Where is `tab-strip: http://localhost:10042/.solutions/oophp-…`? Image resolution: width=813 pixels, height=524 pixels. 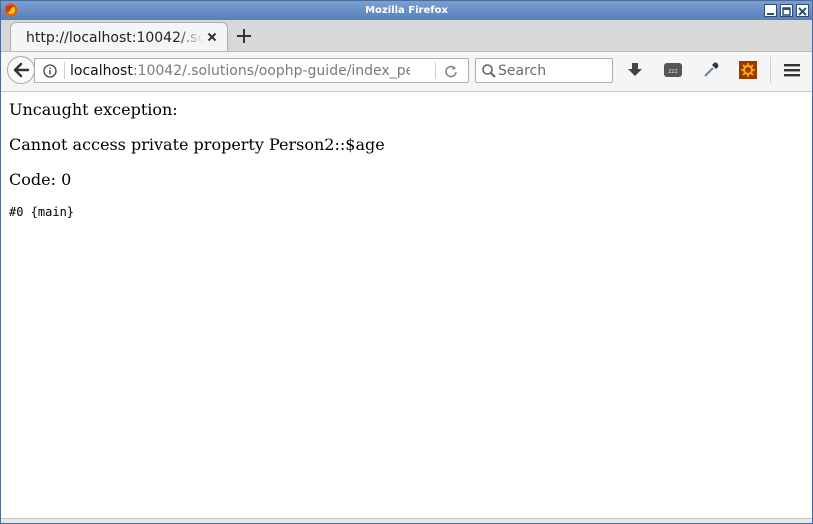
tab-strip: http://localhost:10042/.solutions/oophp-… is located at coordinates (406, 36).